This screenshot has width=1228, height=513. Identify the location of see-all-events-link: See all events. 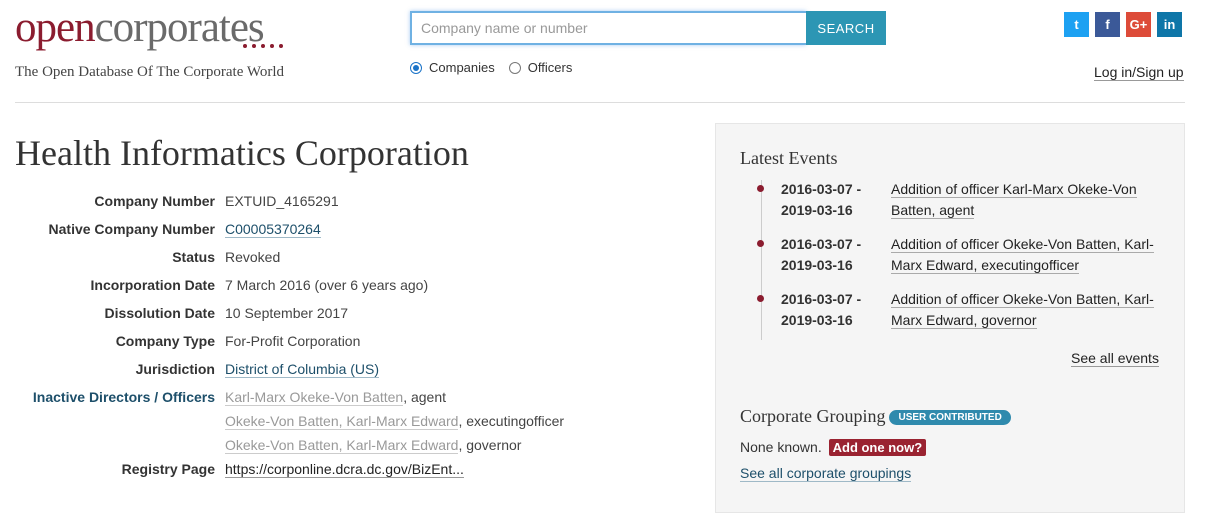
(1115, 358).